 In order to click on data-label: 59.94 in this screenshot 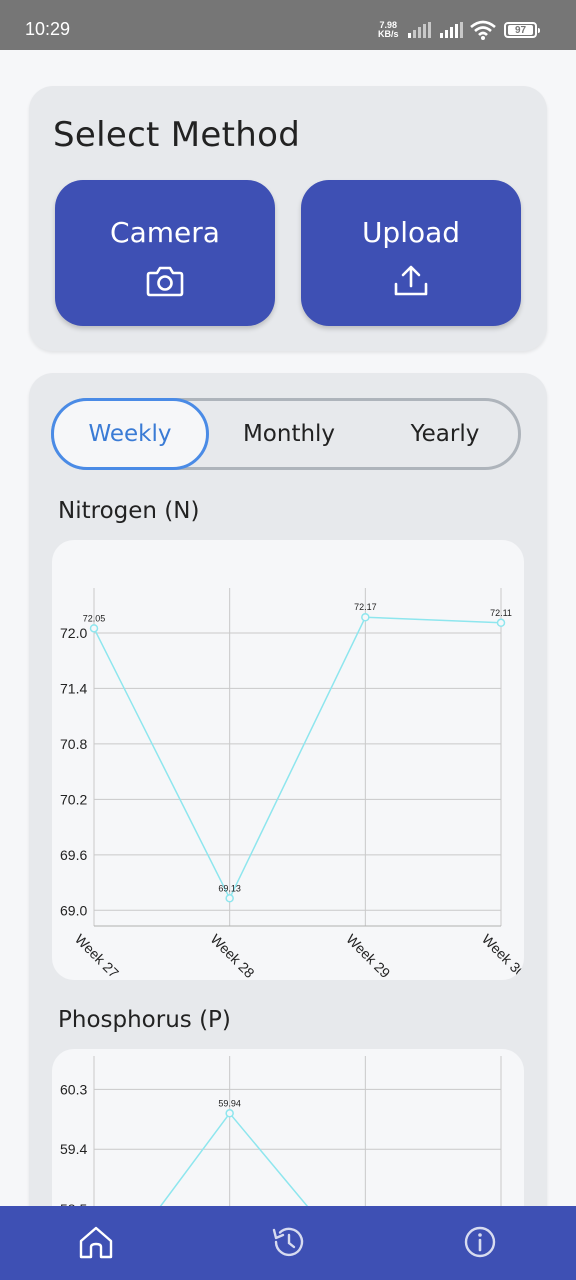, I will do `click(229, 1103)`.